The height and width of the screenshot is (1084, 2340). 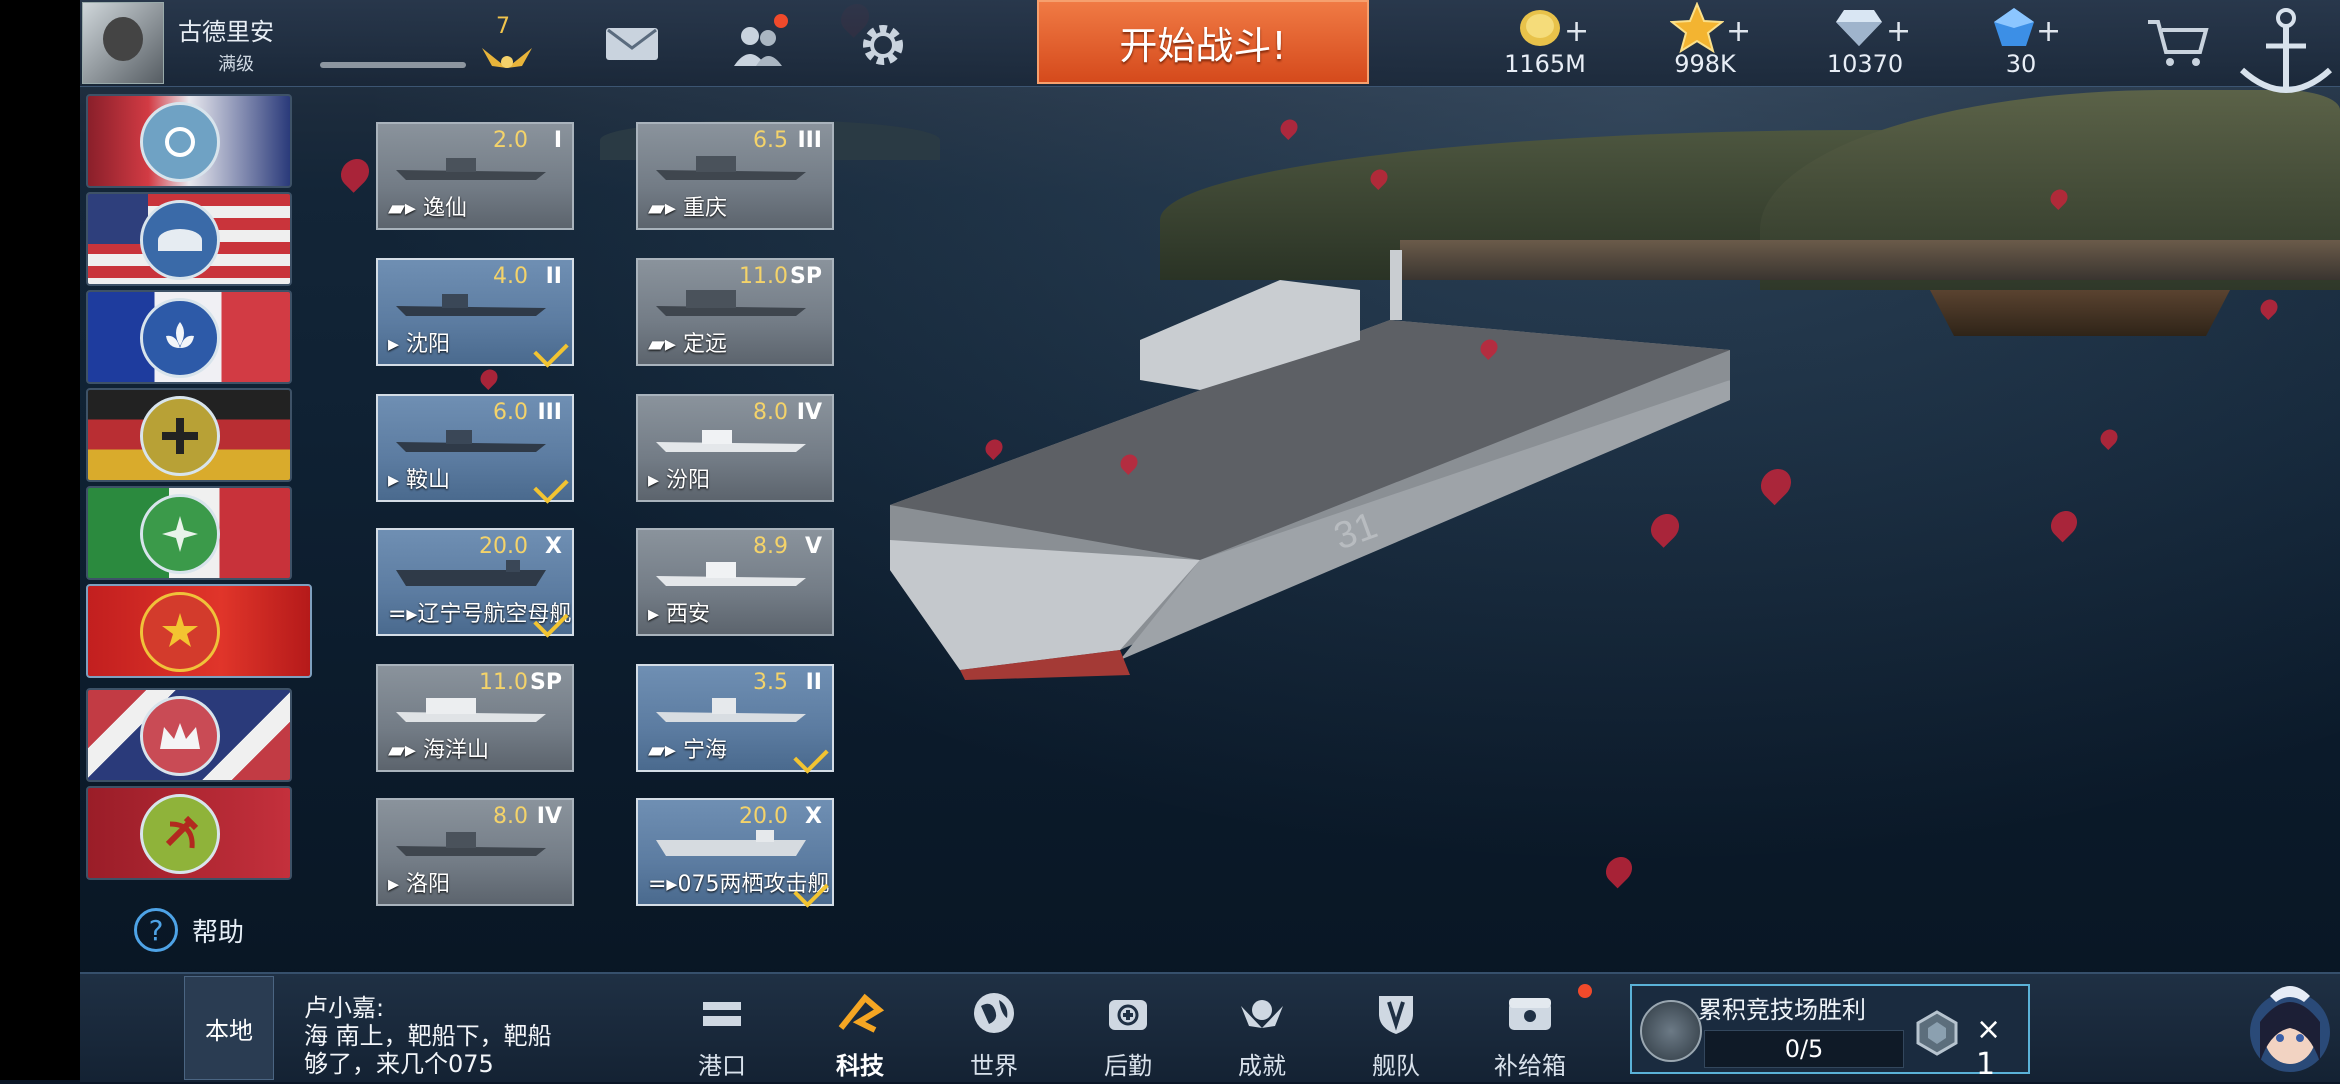 What do you see at coordinates (722, 1032) in the screenshot?
I see `nav-harbor: 港口` at bounding box center [722, 1032].